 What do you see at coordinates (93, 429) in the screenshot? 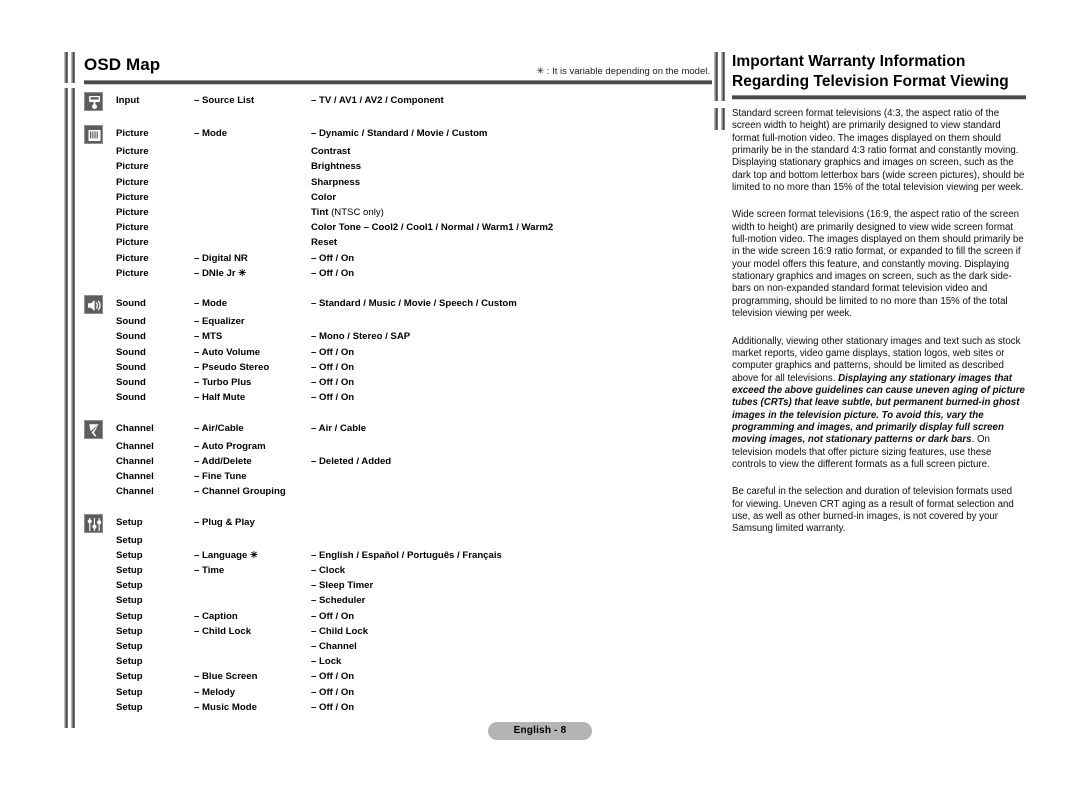
I see `antenna-icon` at bounding box center [93, 429].